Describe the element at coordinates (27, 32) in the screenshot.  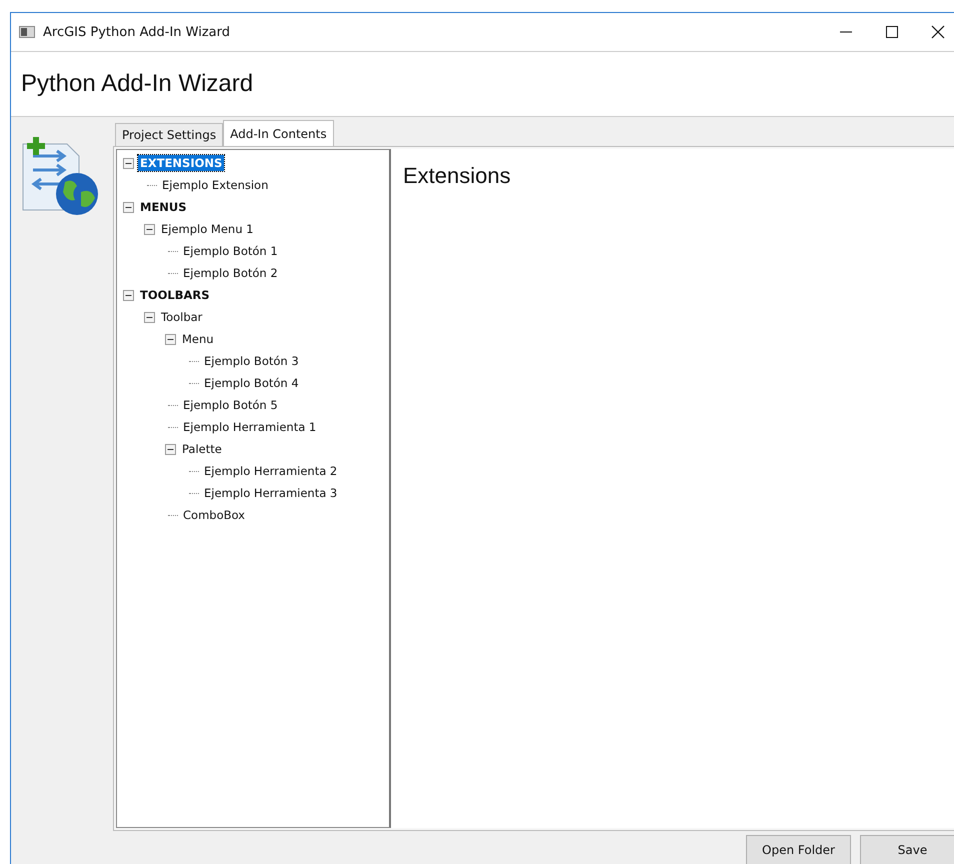
I see `window-icon` at that location.